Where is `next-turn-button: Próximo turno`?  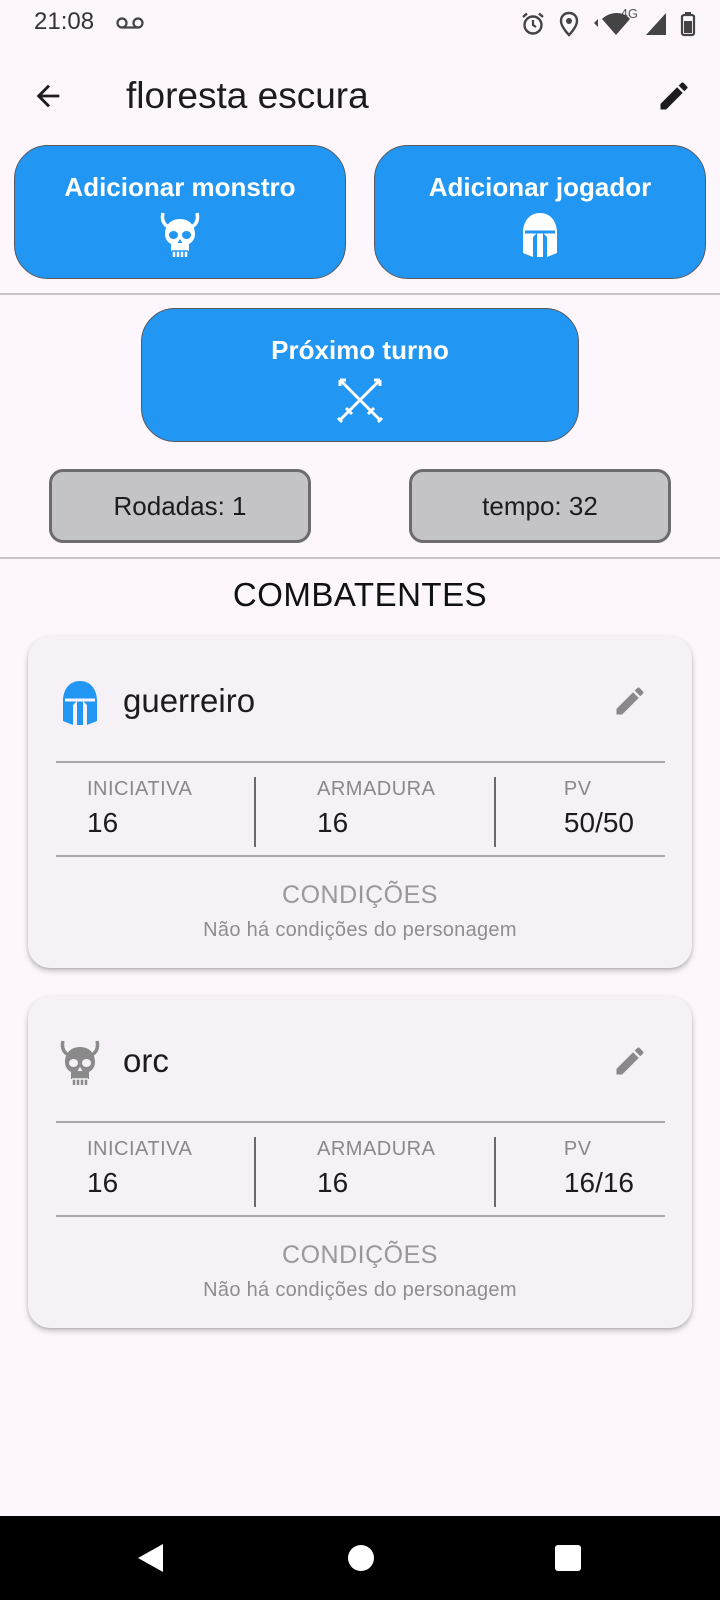
next-turn-button: Próximo turno is located at coordinates (360, 375).